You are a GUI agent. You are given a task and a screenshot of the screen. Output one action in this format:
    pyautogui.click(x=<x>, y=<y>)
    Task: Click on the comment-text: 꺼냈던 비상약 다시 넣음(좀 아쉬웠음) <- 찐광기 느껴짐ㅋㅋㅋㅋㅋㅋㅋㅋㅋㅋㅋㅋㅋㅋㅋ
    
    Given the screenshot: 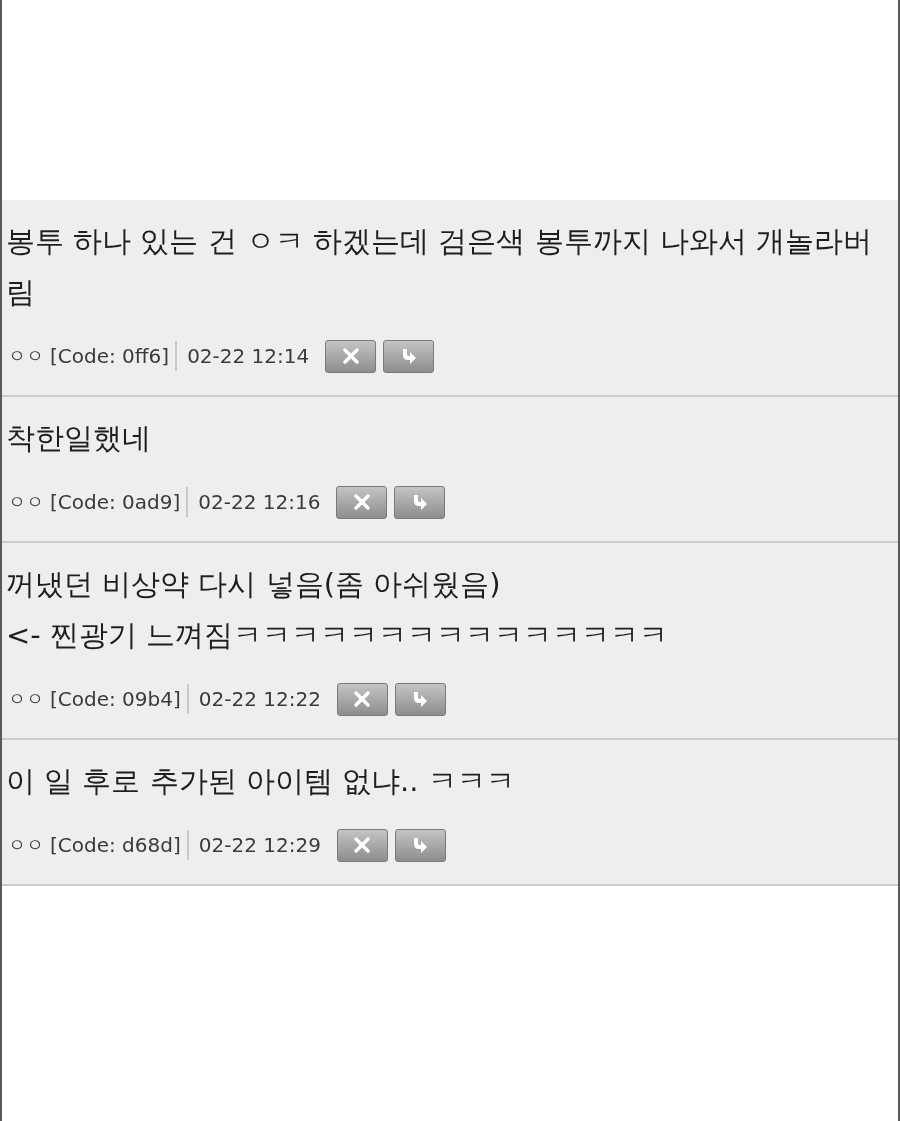 What is the action you would take?
    pyautogui.click(x=338, y=610)
    